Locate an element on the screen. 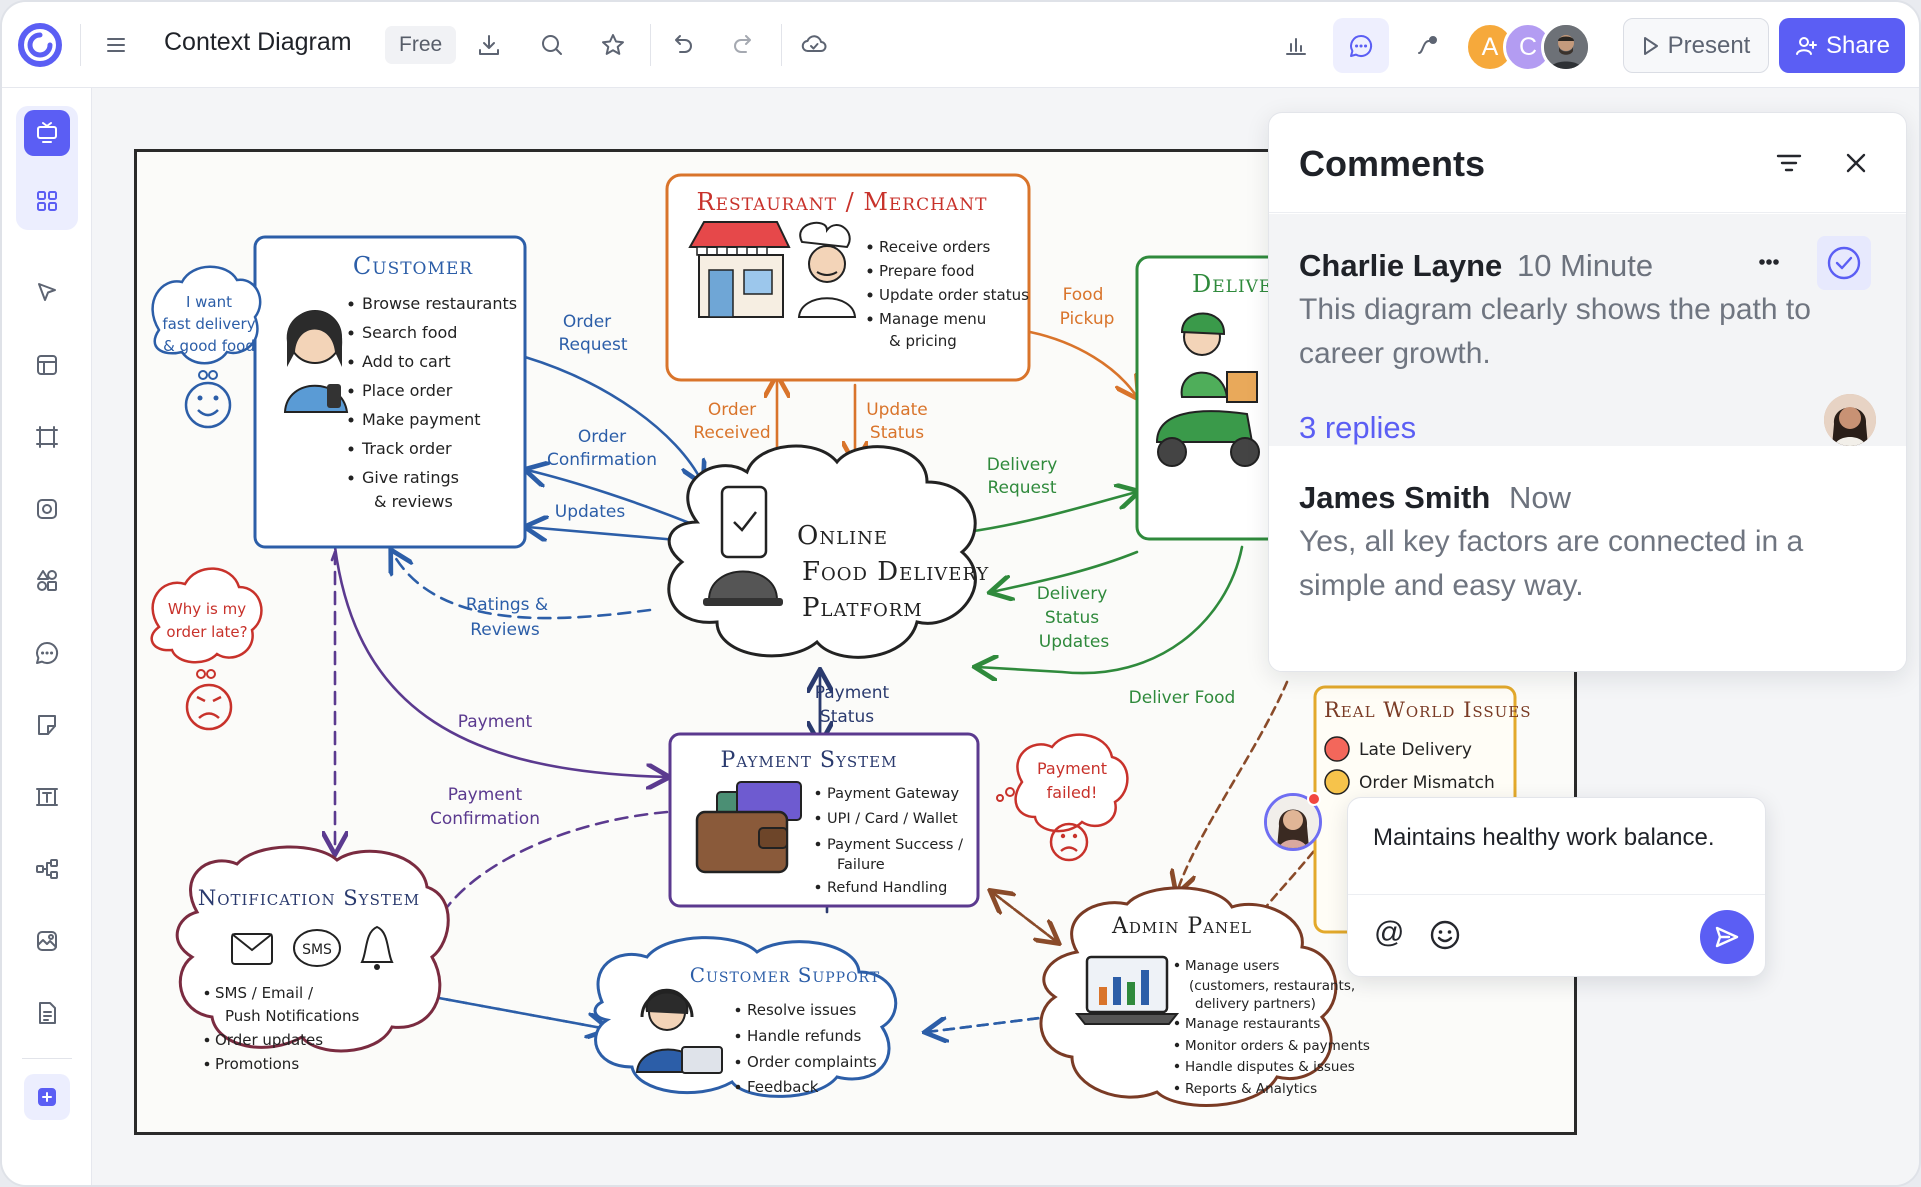 The width and height of the screenshot is (1921, 1187). document-icon is located at coordinates (47, 1013).